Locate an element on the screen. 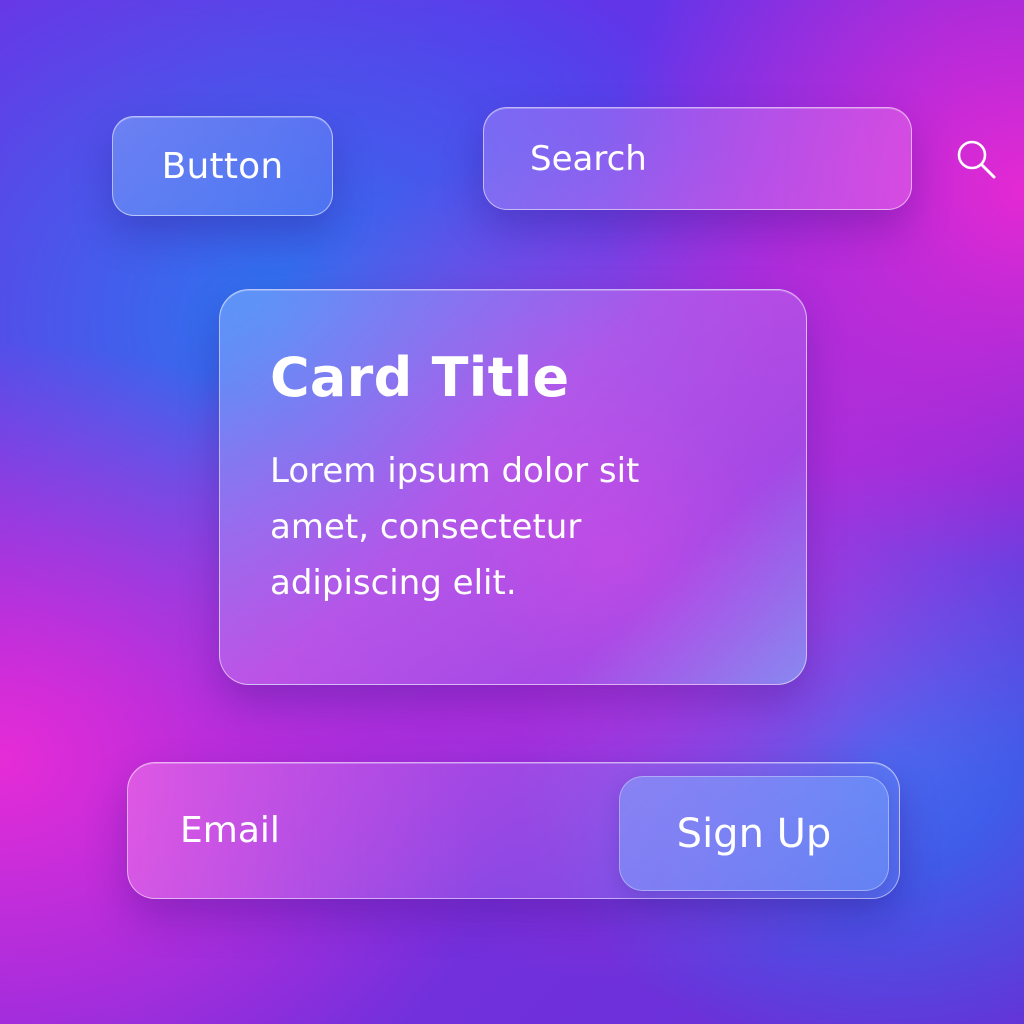  card-title: Card Title is located at coordinates (420, 377).